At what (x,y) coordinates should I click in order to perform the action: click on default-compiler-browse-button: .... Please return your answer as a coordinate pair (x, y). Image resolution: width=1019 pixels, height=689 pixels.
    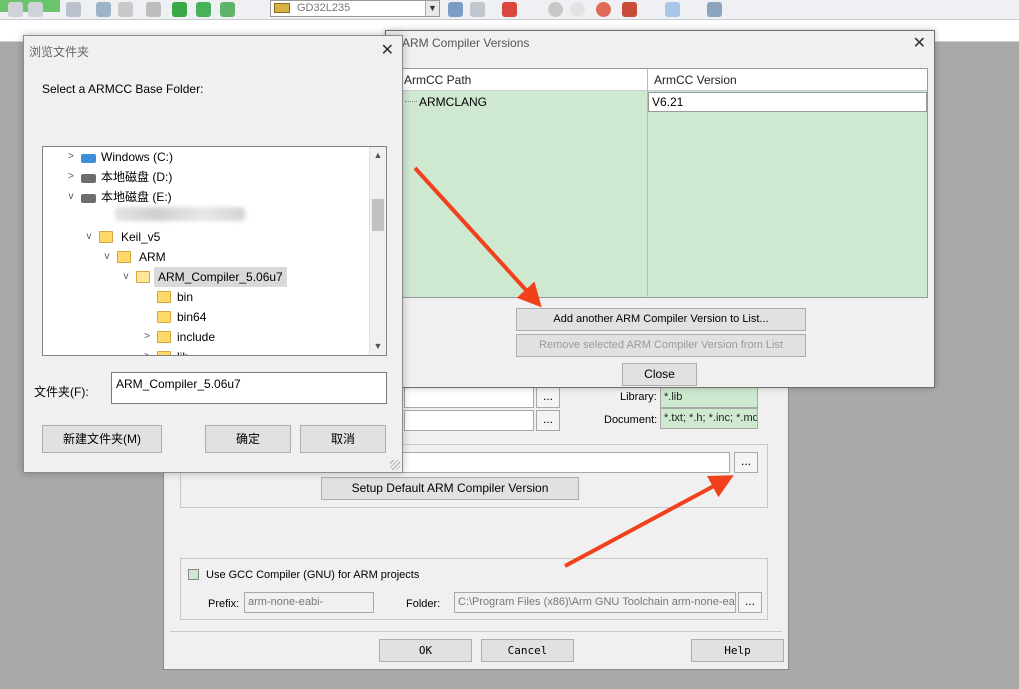
    Looking at the image, I should click on (746, 462).